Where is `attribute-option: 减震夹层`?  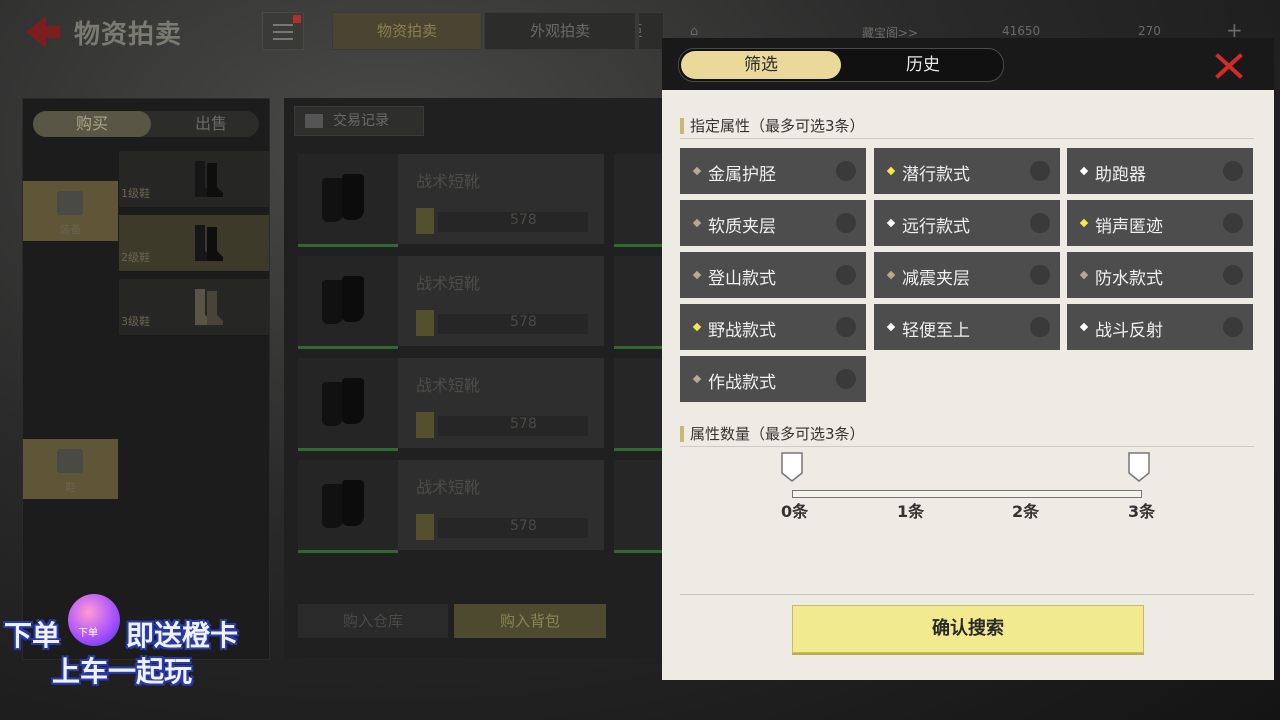
attribute-option: 减震夹层 is located at coordinates (967, 275).